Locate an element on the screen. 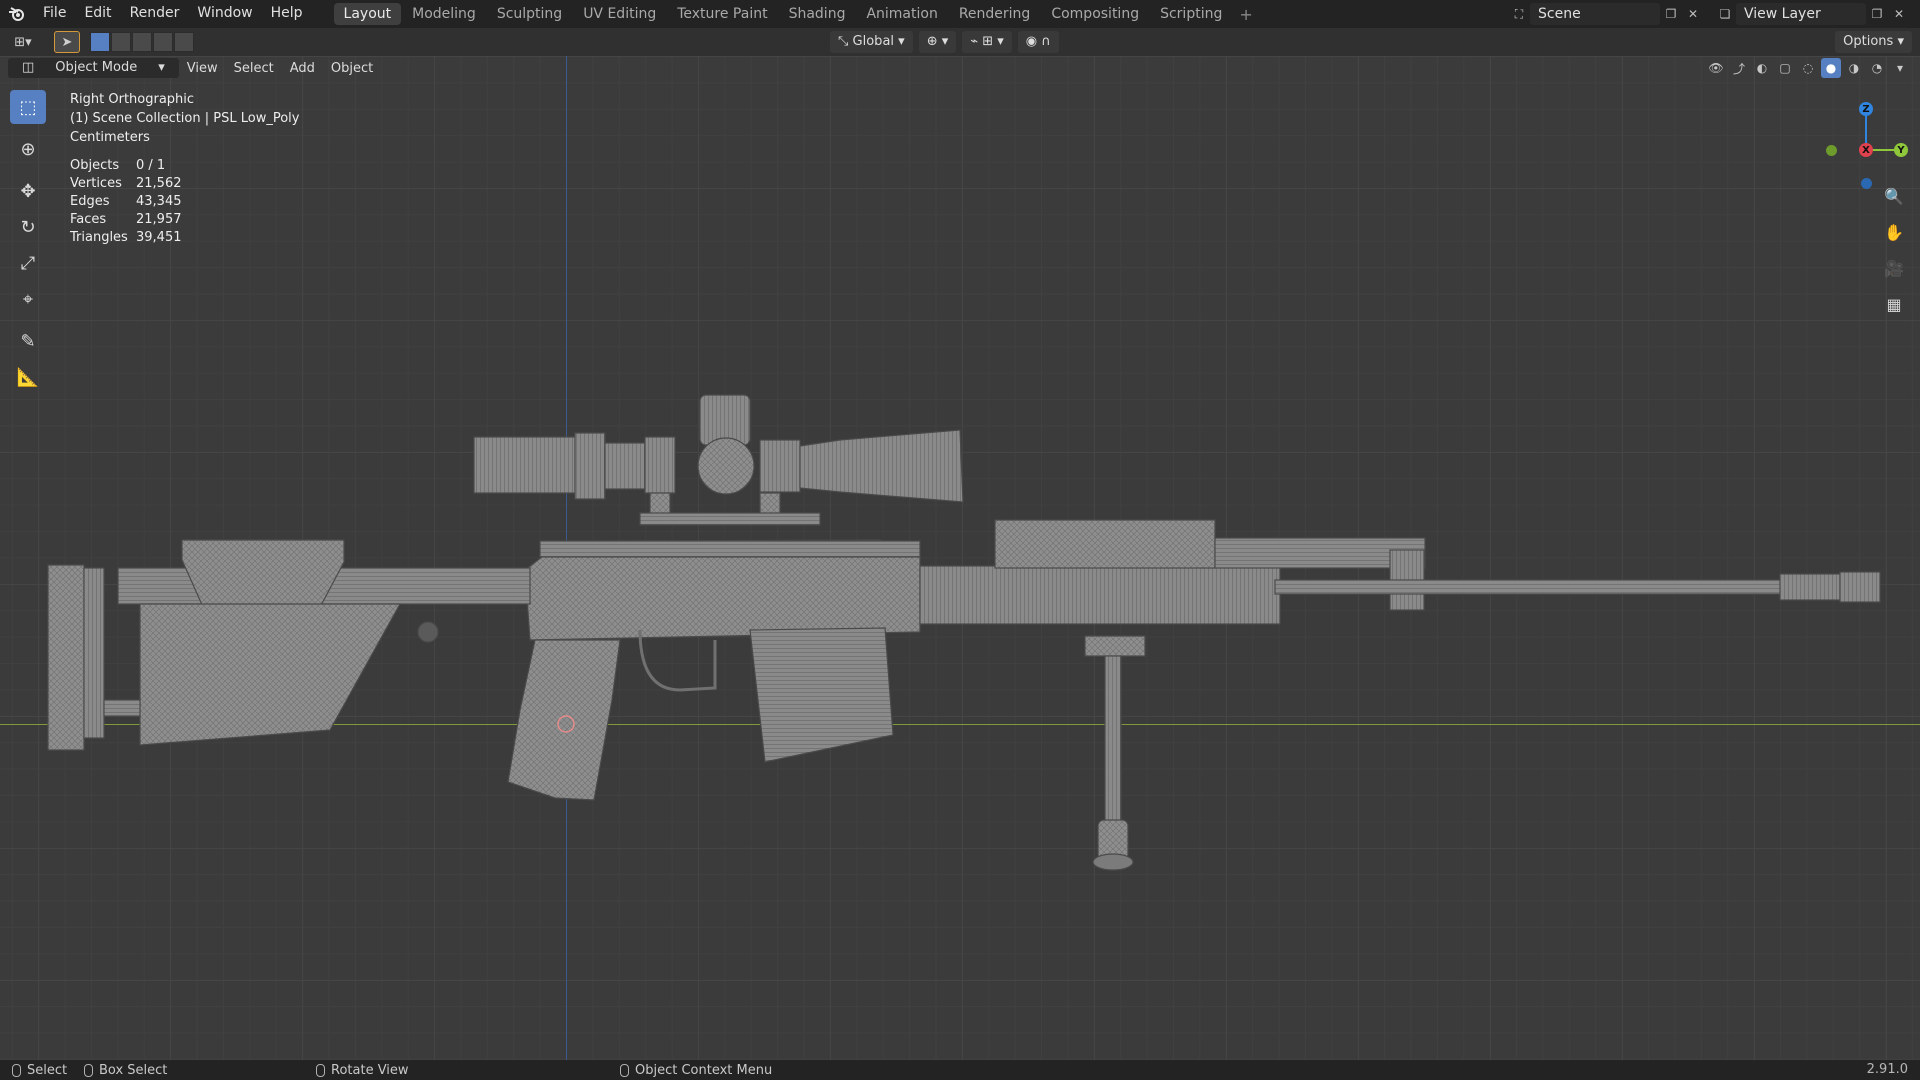  move-icon: ✥ is located at coordinates (28, 191).